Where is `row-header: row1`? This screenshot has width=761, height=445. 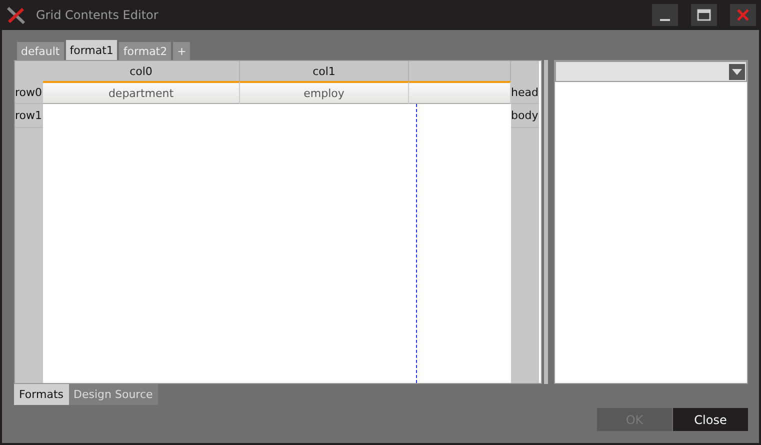
row-header: row1 is located at coordinates (29, 116).